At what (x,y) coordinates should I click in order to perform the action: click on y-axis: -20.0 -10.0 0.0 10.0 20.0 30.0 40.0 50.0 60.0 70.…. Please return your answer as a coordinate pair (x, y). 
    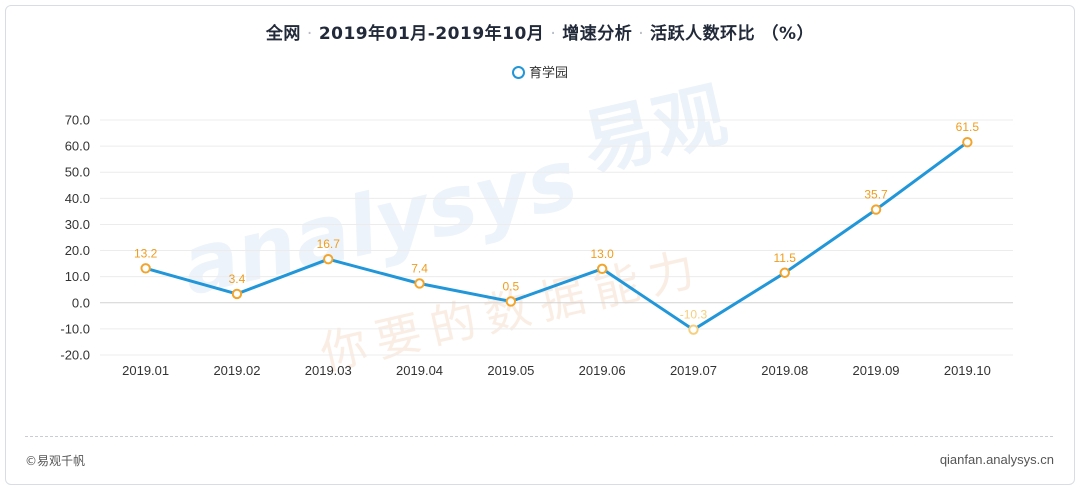
    Looking at the image, I should click on (75, 238).